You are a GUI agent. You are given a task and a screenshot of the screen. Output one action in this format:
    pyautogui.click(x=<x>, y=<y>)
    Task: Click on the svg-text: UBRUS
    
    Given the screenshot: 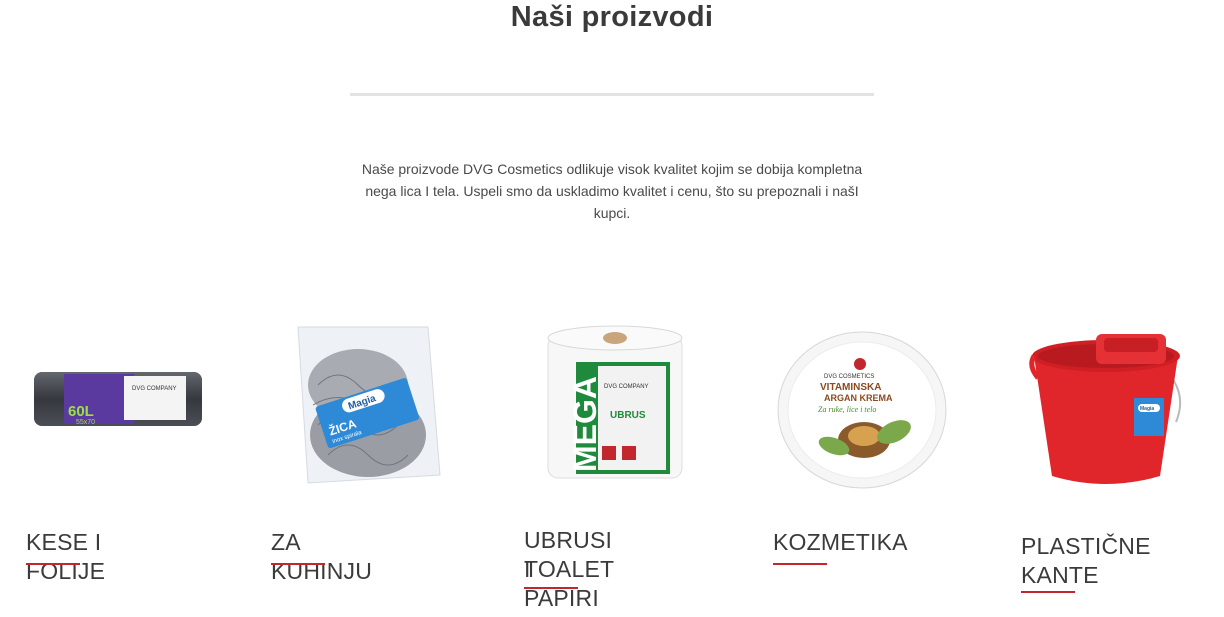 What is the action you would take?
    pyautogui.click(x=628, y=415)
    